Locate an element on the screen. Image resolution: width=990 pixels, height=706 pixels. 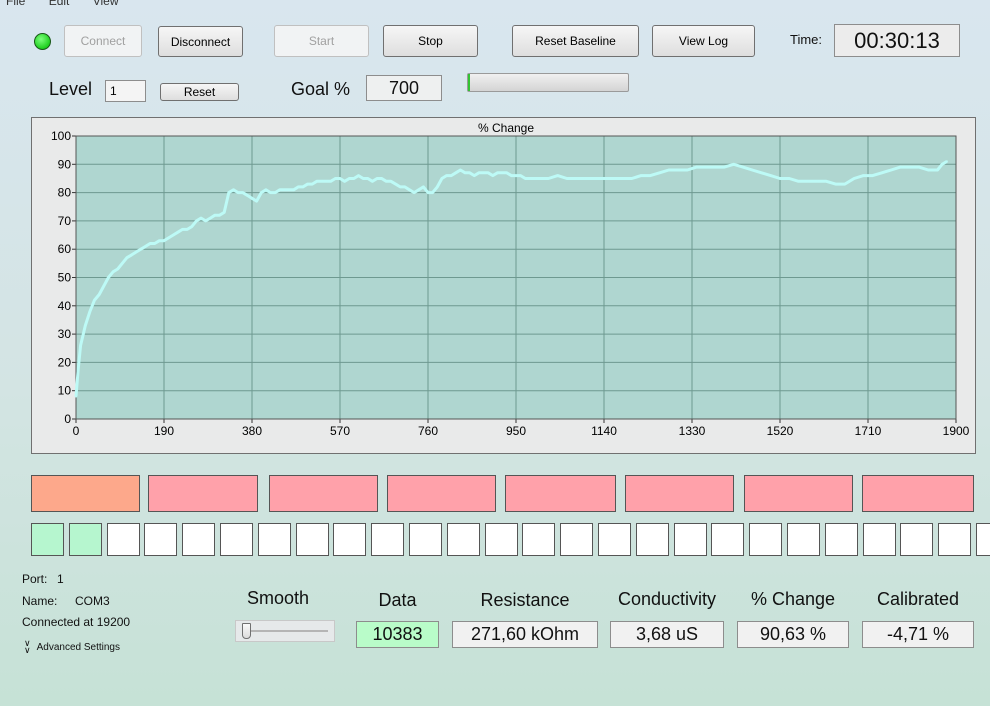
x-tick-label: 1330 is located at coordinates (692, 431).